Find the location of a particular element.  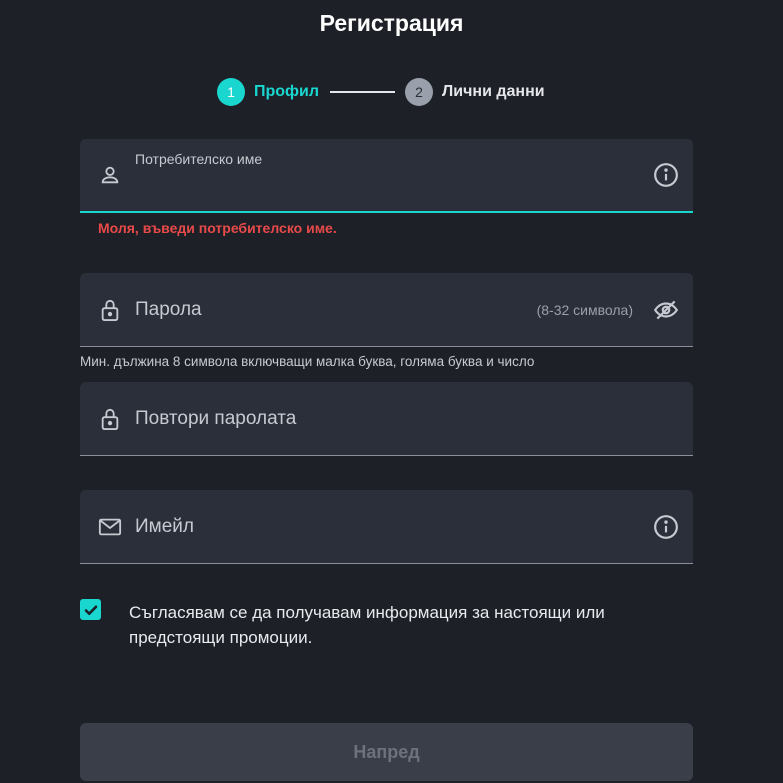

password-field: Парола (8-32 символа) is located at coordinates (386, 310).